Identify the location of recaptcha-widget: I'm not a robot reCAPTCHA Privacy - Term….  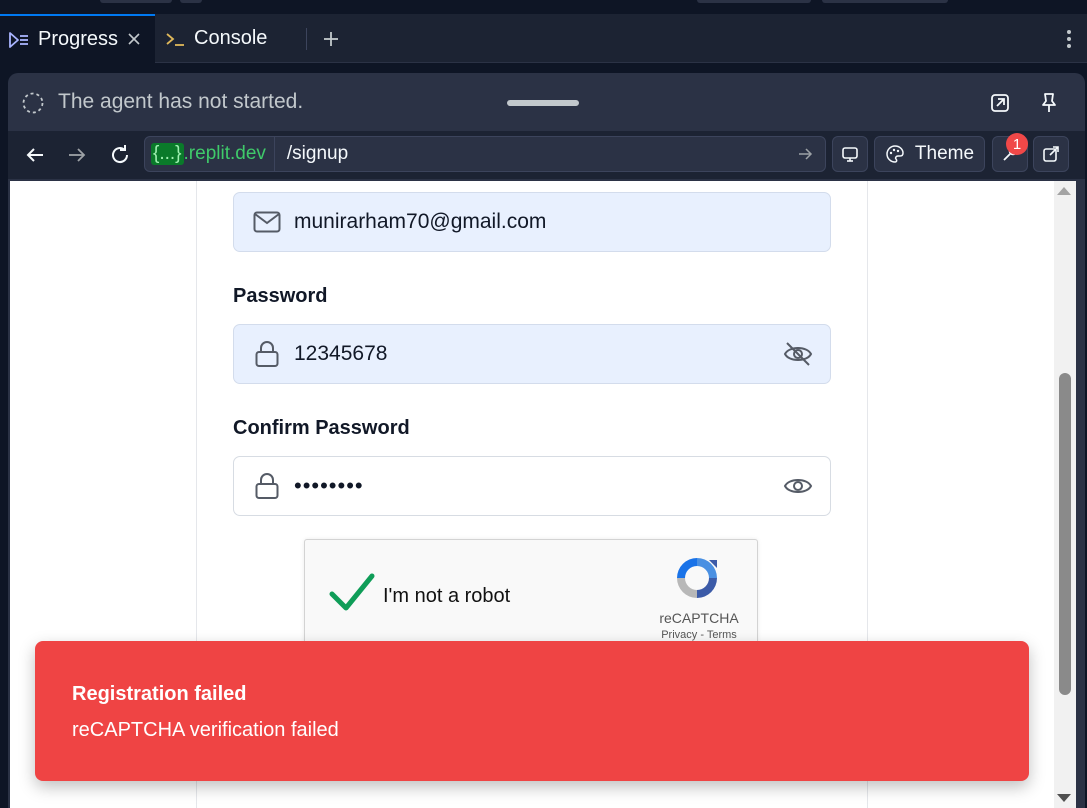
(531, 595).